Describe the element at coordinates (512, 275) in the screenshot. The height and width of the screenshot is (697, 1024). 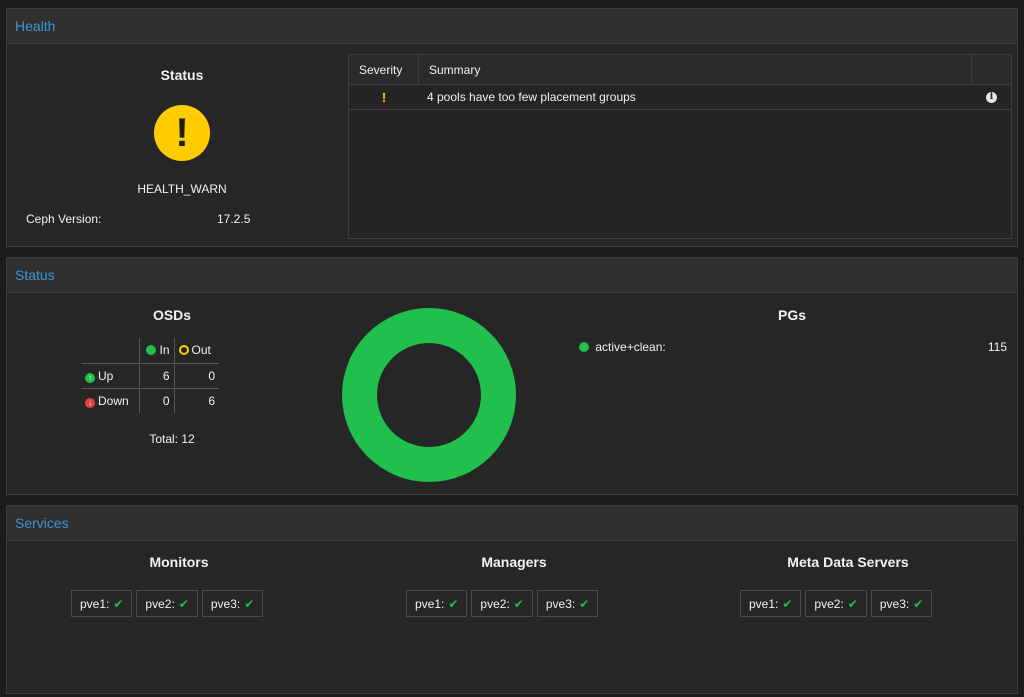
I see `status-panel-header: Status` at that location.